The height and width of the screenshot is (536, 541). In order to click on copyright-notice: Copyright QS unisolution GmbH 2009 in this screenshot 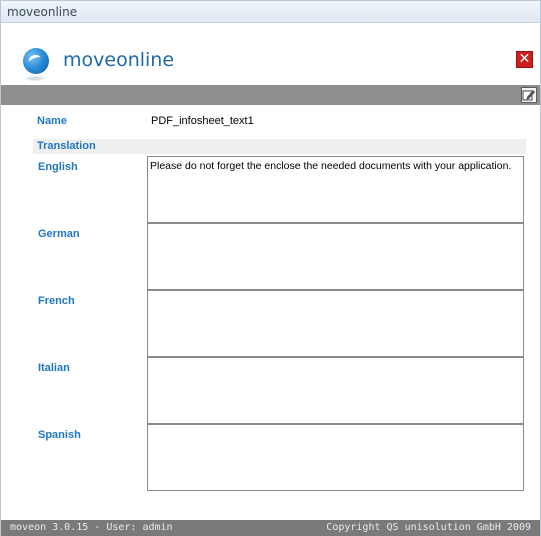, I will do `click(428, 527)`.